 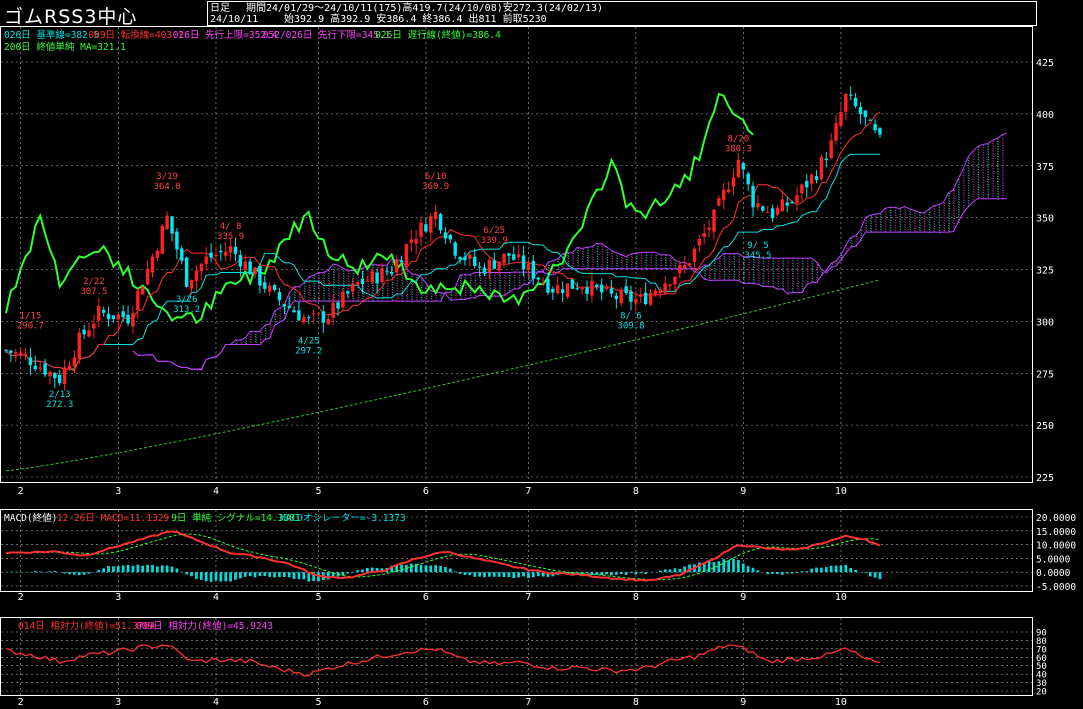 I want to click on annotation-date: 2/22, so click(x=94, y=282).